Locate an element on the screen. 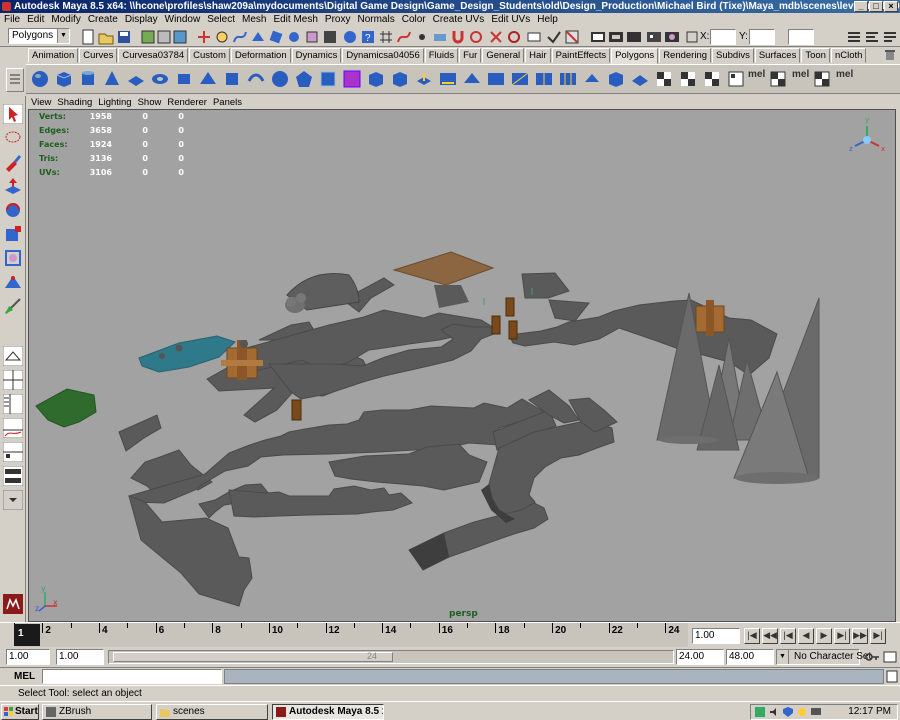 Image resolution: width=900 pixels, height=720 pixels. split-polygon-icon is located at coordinates (520, 79).